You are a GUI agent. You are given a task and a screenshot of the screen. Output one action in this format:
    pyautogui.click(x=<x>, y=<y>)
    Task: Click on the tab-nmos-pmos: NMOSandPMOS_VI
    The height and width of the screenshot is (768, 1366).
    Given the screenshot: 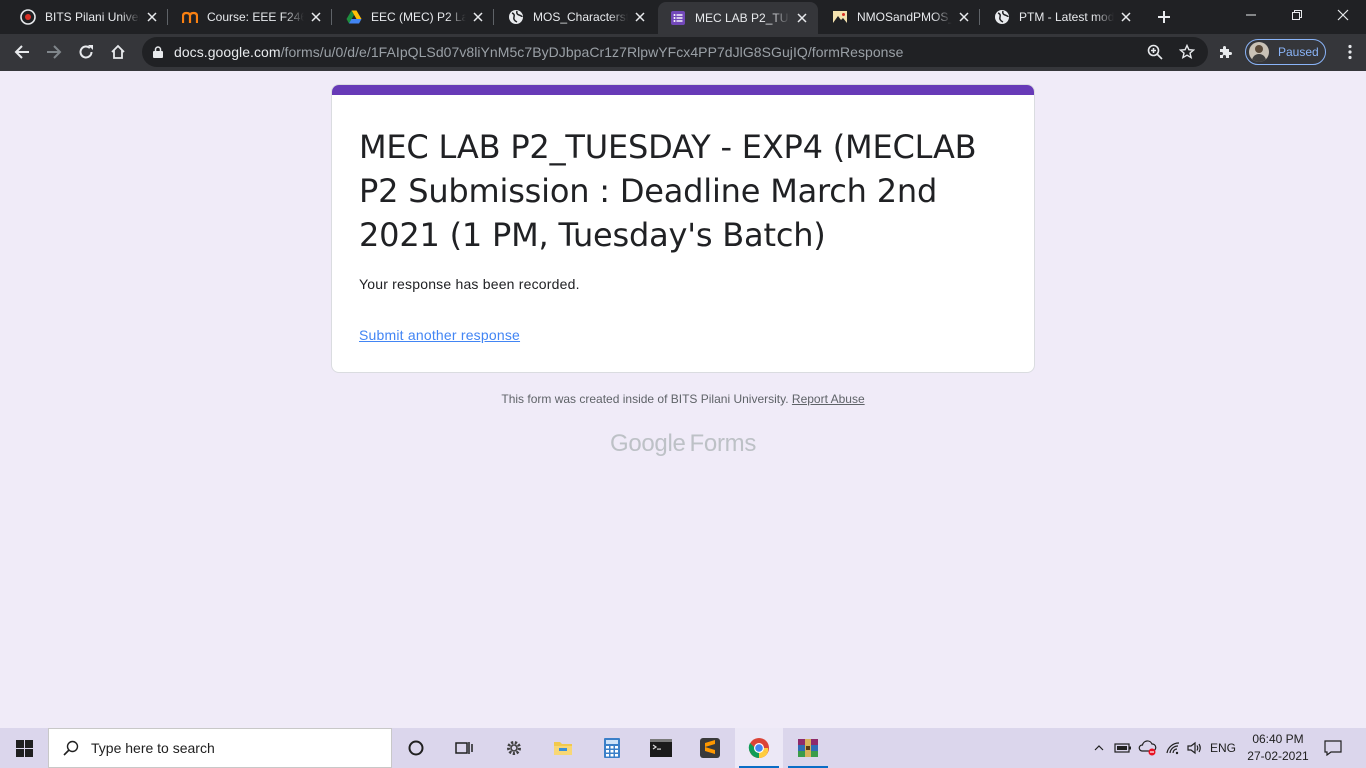 What is the action you would take?
    pyautogui.click(x=900, y=17)
    